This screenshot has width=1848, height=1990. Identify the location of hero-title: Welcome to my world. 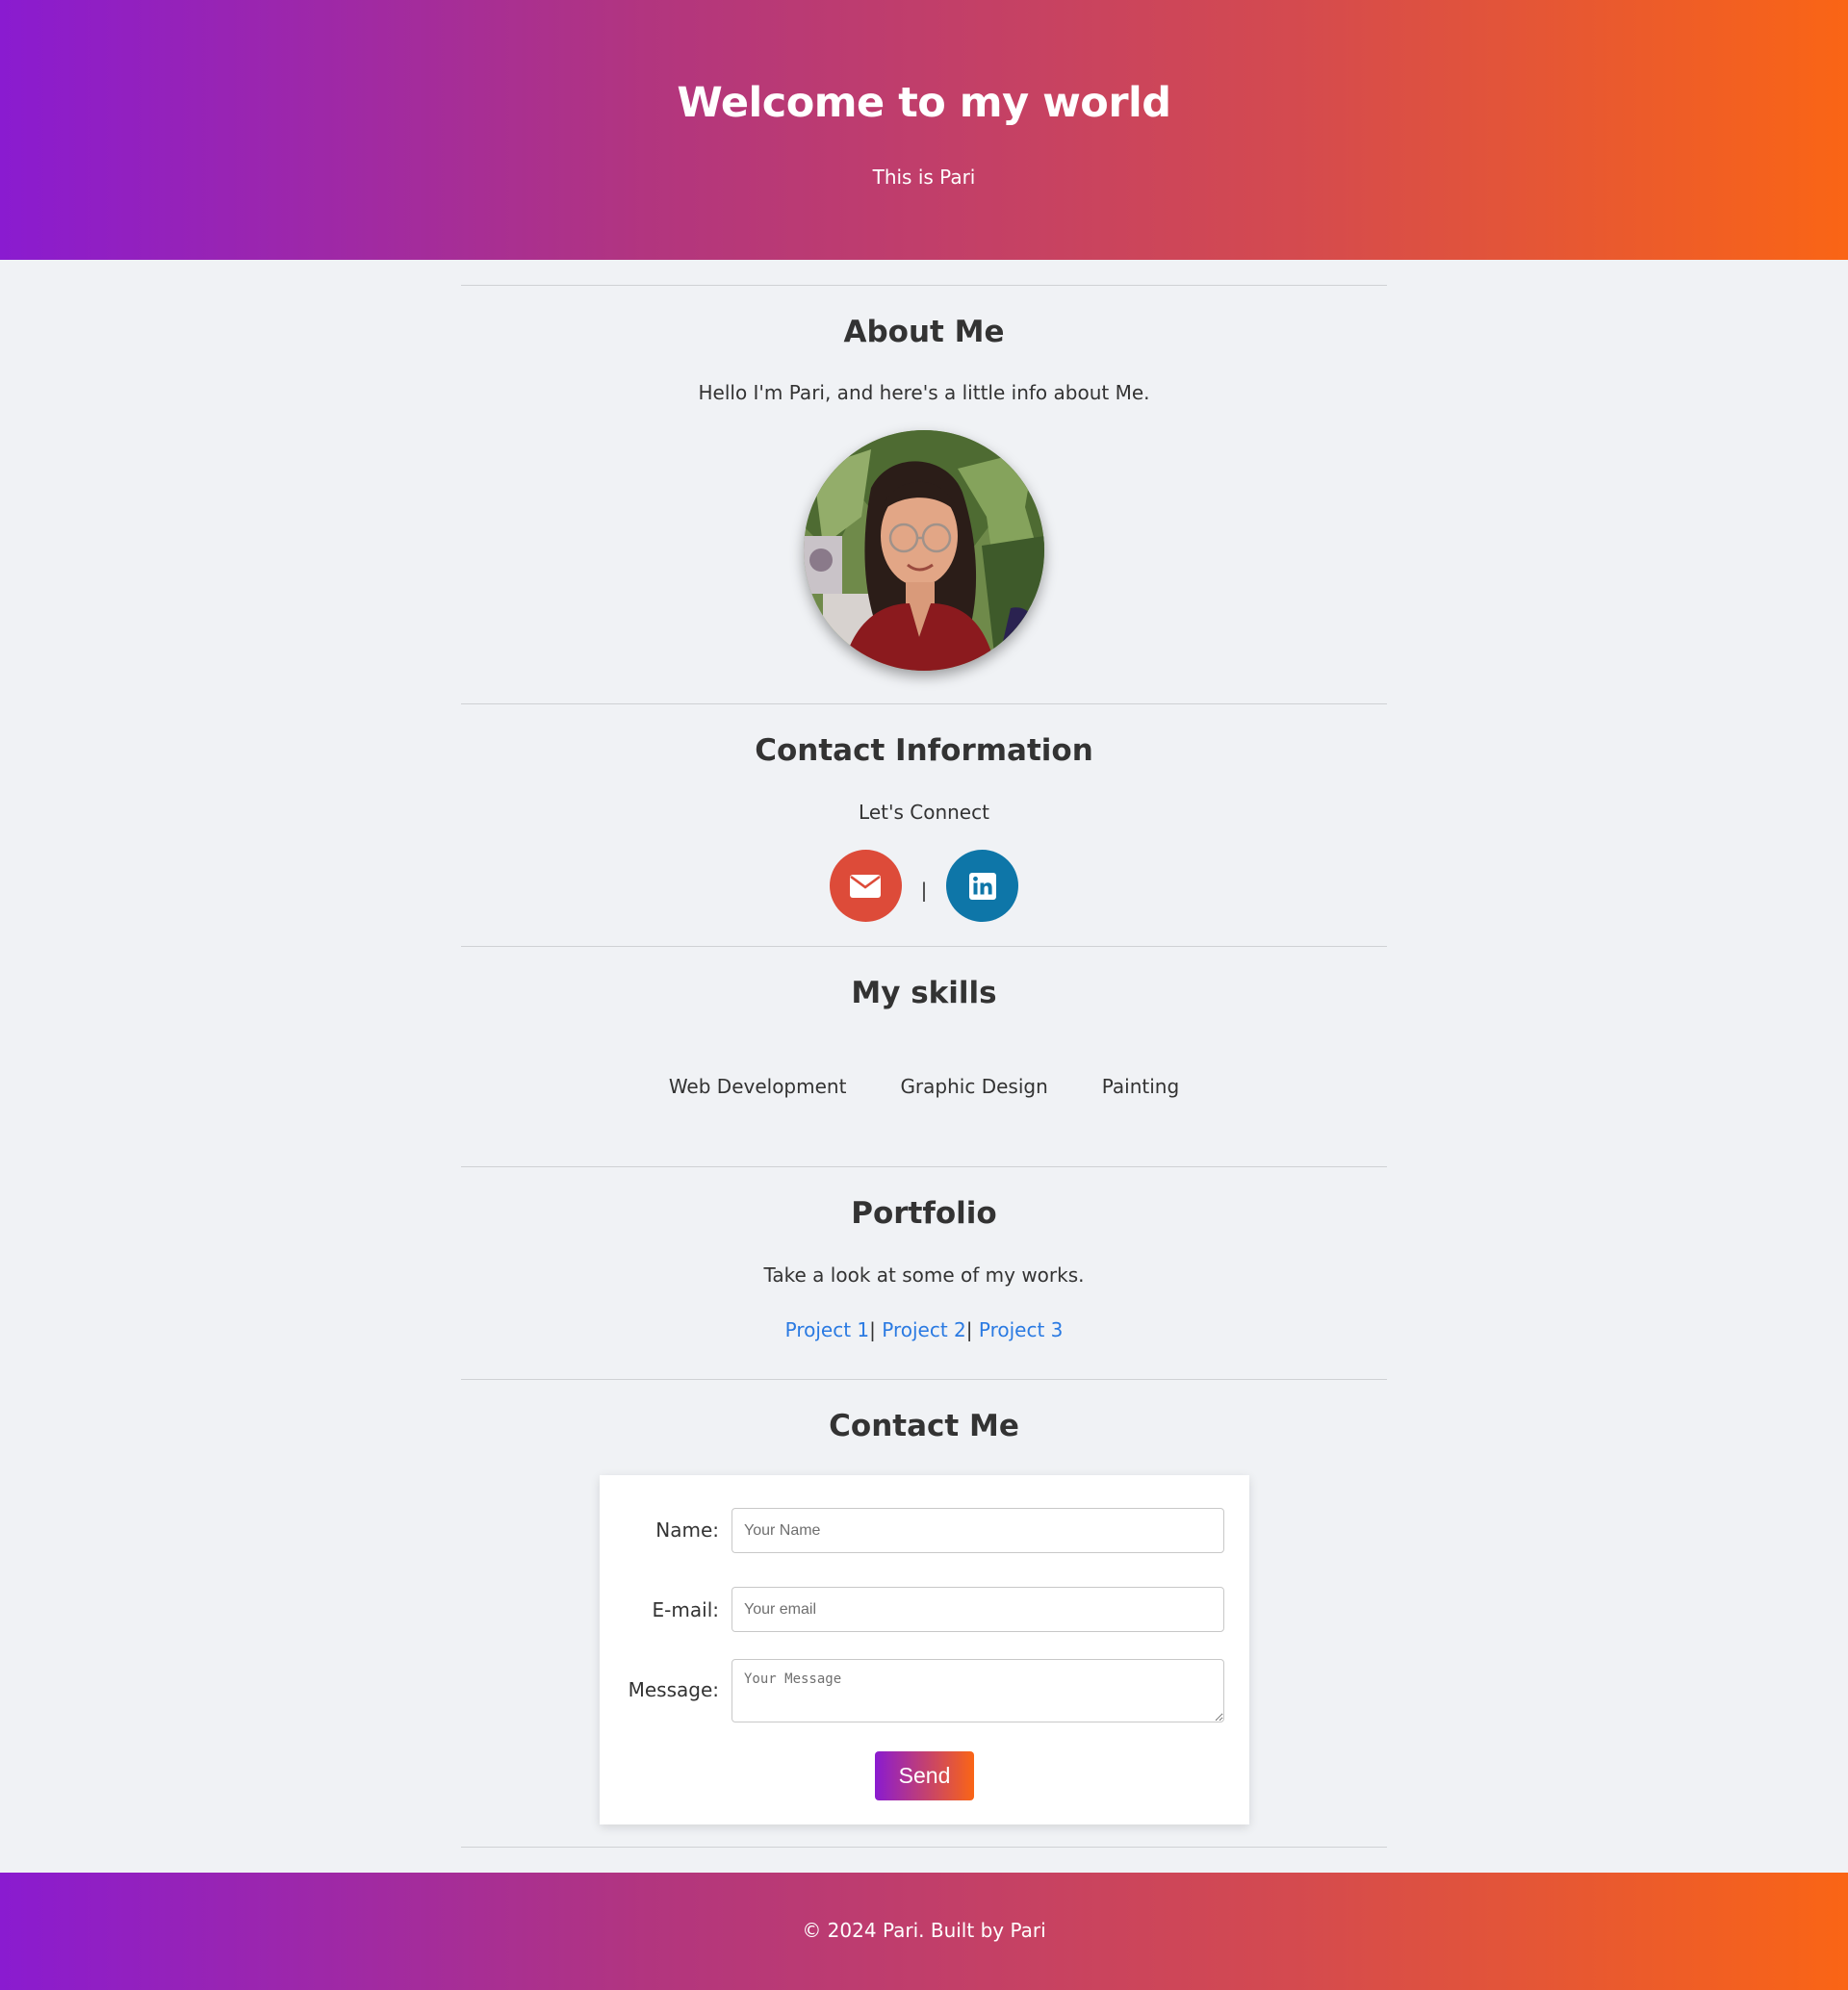
(924, 103).